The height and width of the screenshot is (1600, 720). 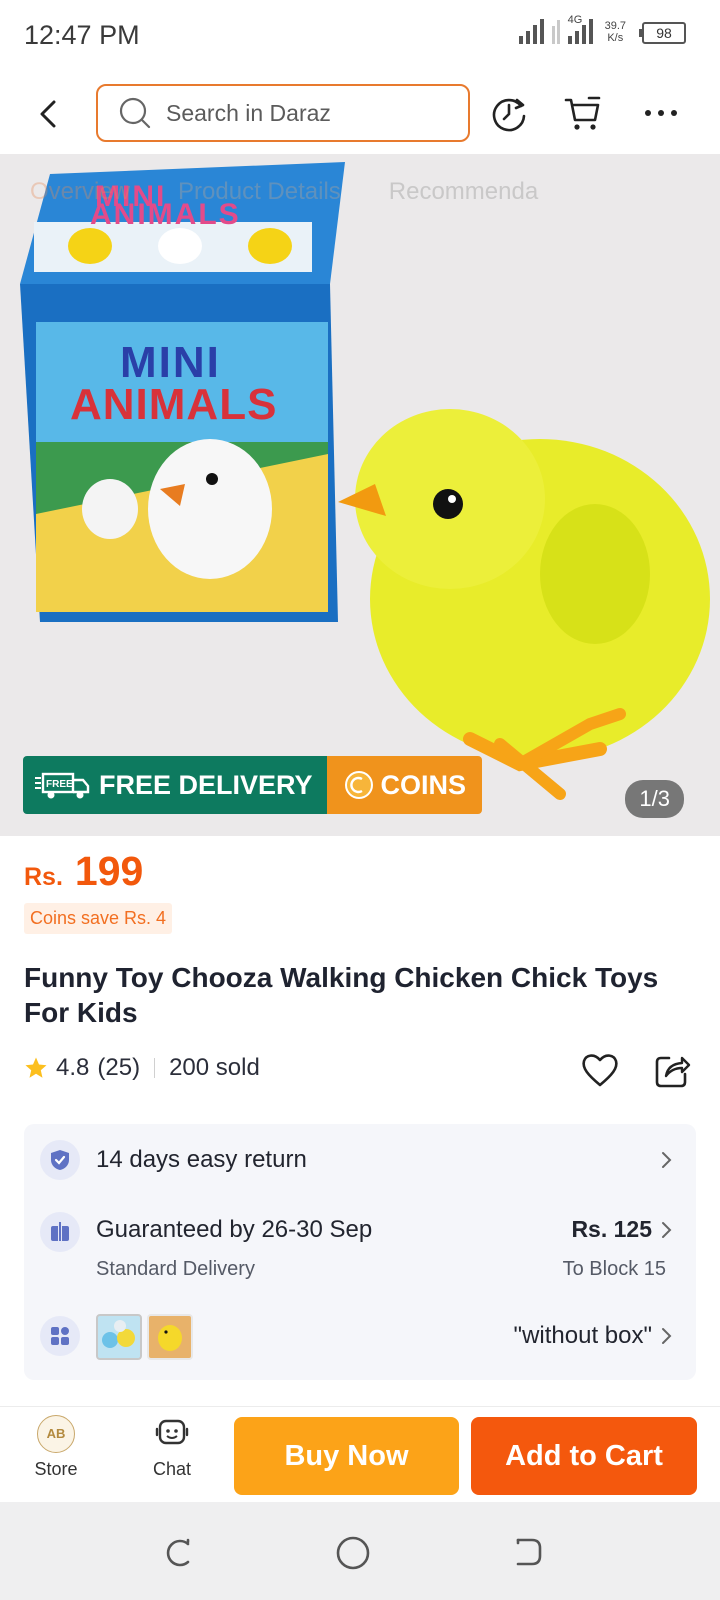 What do you see at coordinates (201, 1159) in the screenshot?
I see `return-text: 14 days easy return` at bounding box center [201, 1159].